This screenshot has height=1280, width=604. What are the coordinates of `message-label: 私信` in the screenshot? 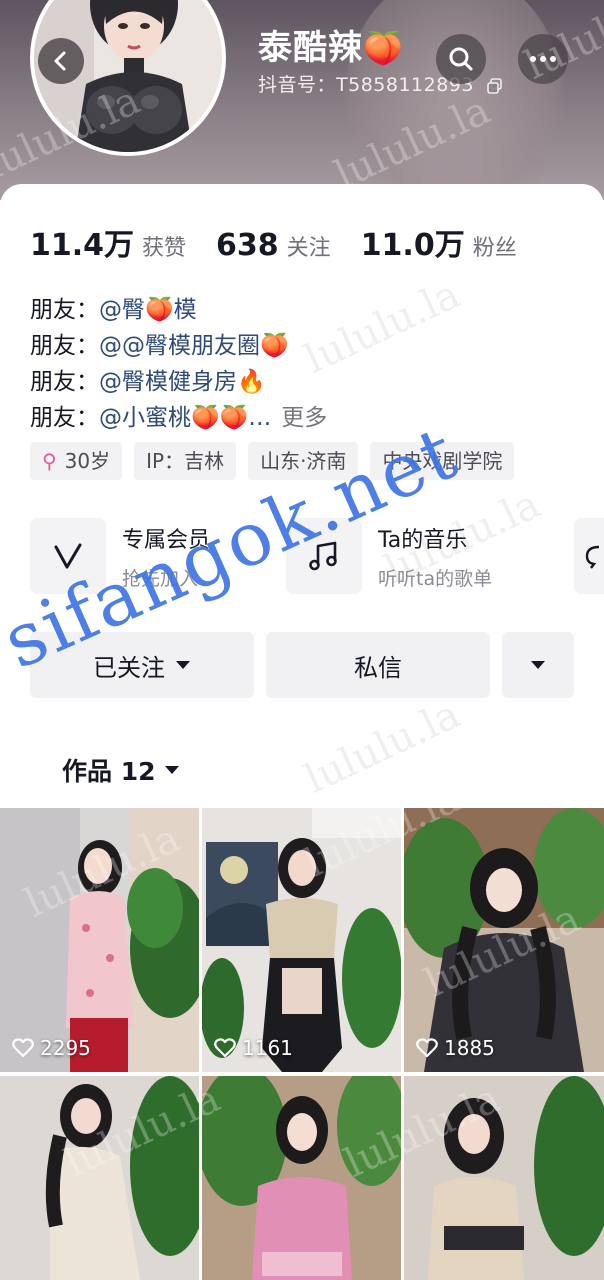 It's located at (378, 667).